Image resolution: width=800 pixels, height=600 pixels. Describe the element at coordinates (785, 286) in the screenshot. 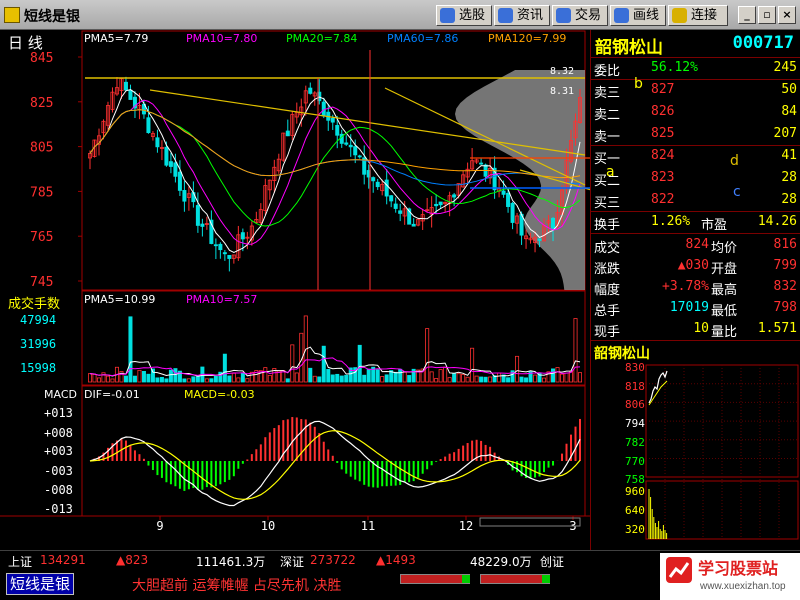

I see `stat-value: 832` at that location.